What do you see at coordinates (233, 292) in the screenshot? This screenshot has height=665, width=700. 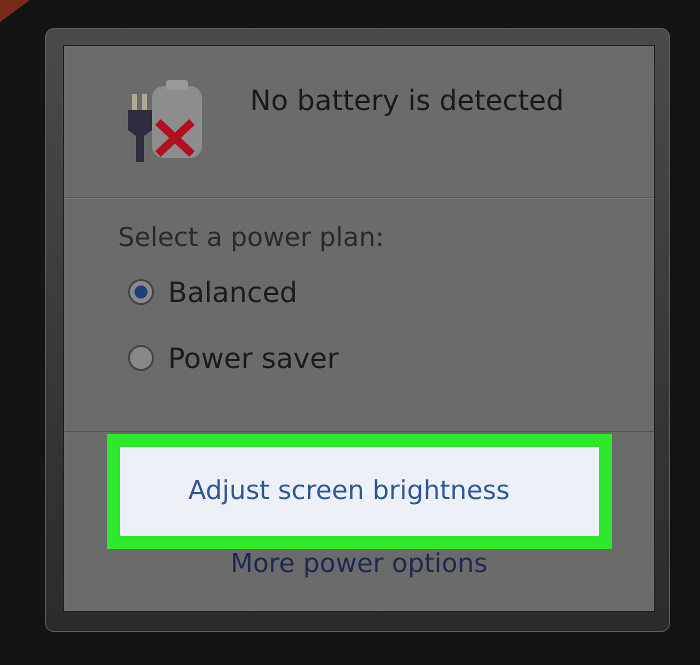 I see `radio-label: Balanced` at bounding box center [233, 292].